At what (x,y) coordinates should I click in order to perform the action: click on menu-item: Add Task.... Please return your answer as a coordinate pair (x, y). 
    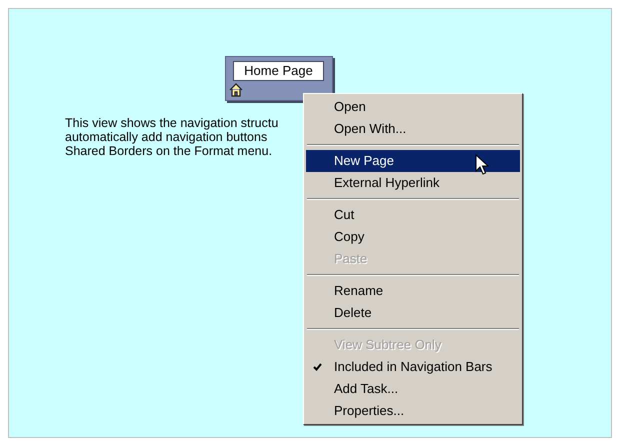
    Looking at the image, I should click on (413, 389).